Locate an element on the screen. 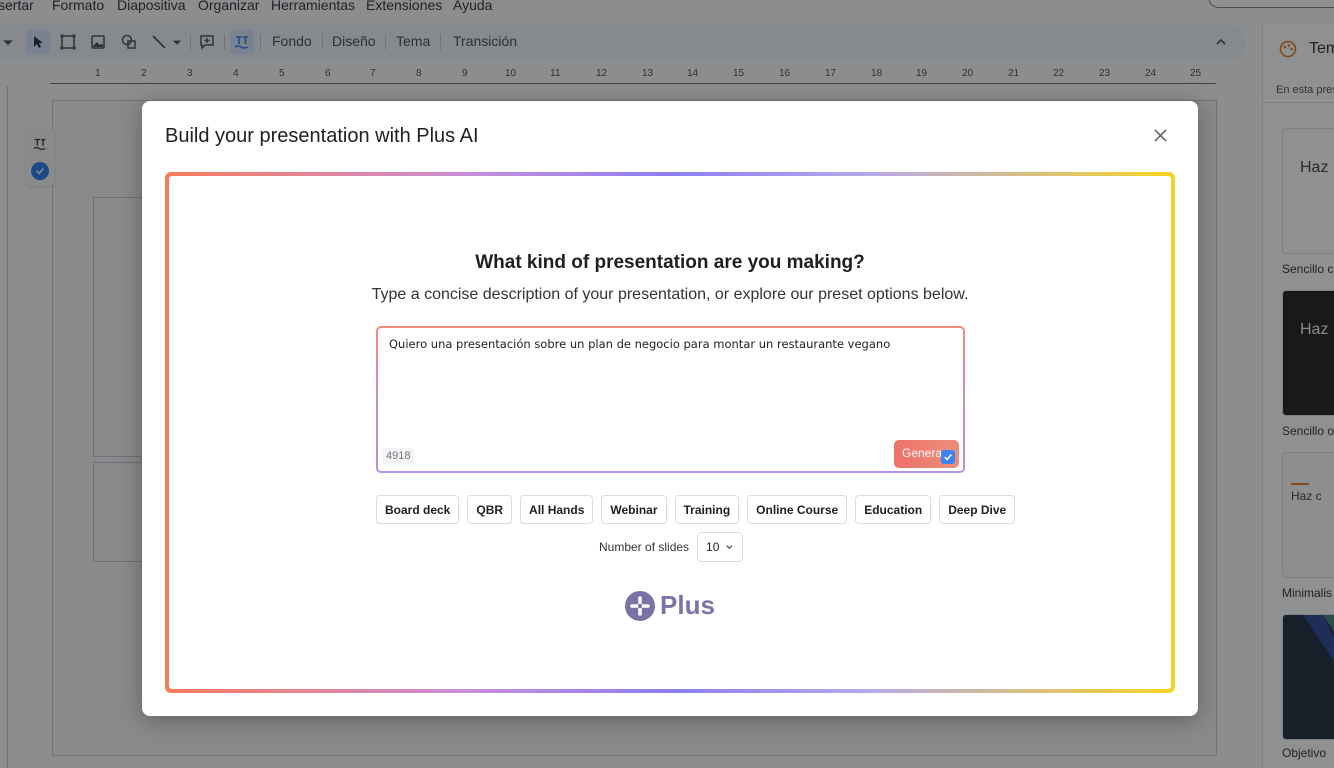  preset-all-hands: All Hands is located at coordinates (557, 509).